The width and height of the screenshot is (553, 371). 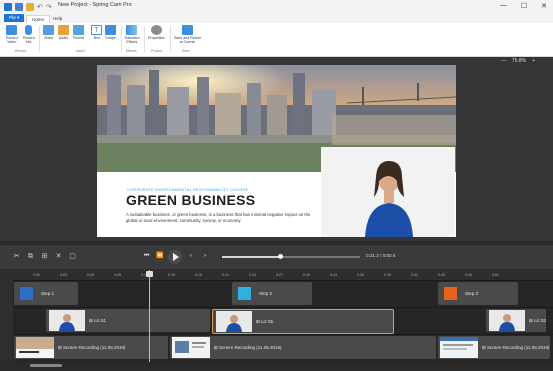 What do you see at coordinates (503, 61) in the screenshot?
I see `zoom-out-button: —` at bounding box center [503, 61].